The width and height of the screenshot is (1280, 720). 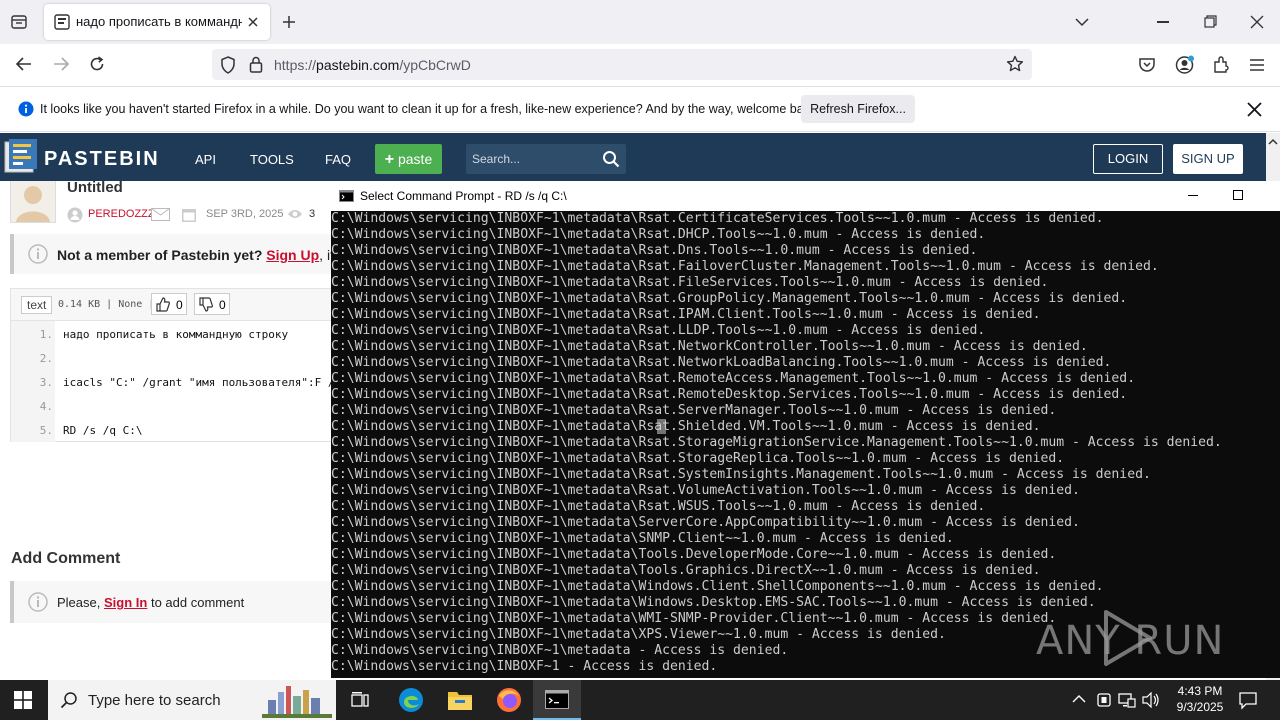 I want to click on dislike-count: 0, so click(x=222, y=305).